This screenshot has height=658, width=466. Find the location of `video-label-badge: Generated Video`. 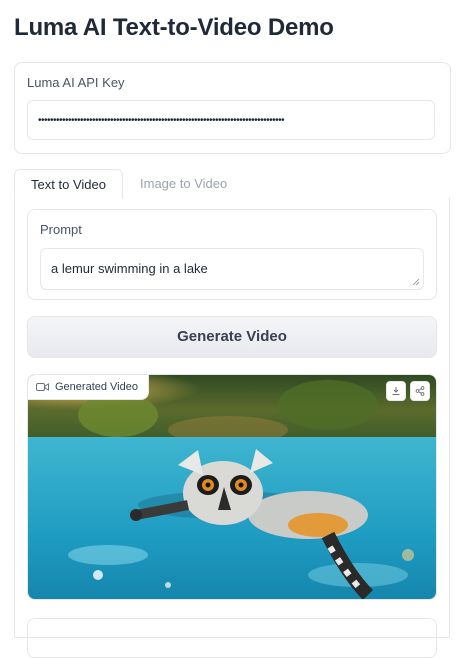

video-label-badge: Generated Video is located at coordinates (88, 387).